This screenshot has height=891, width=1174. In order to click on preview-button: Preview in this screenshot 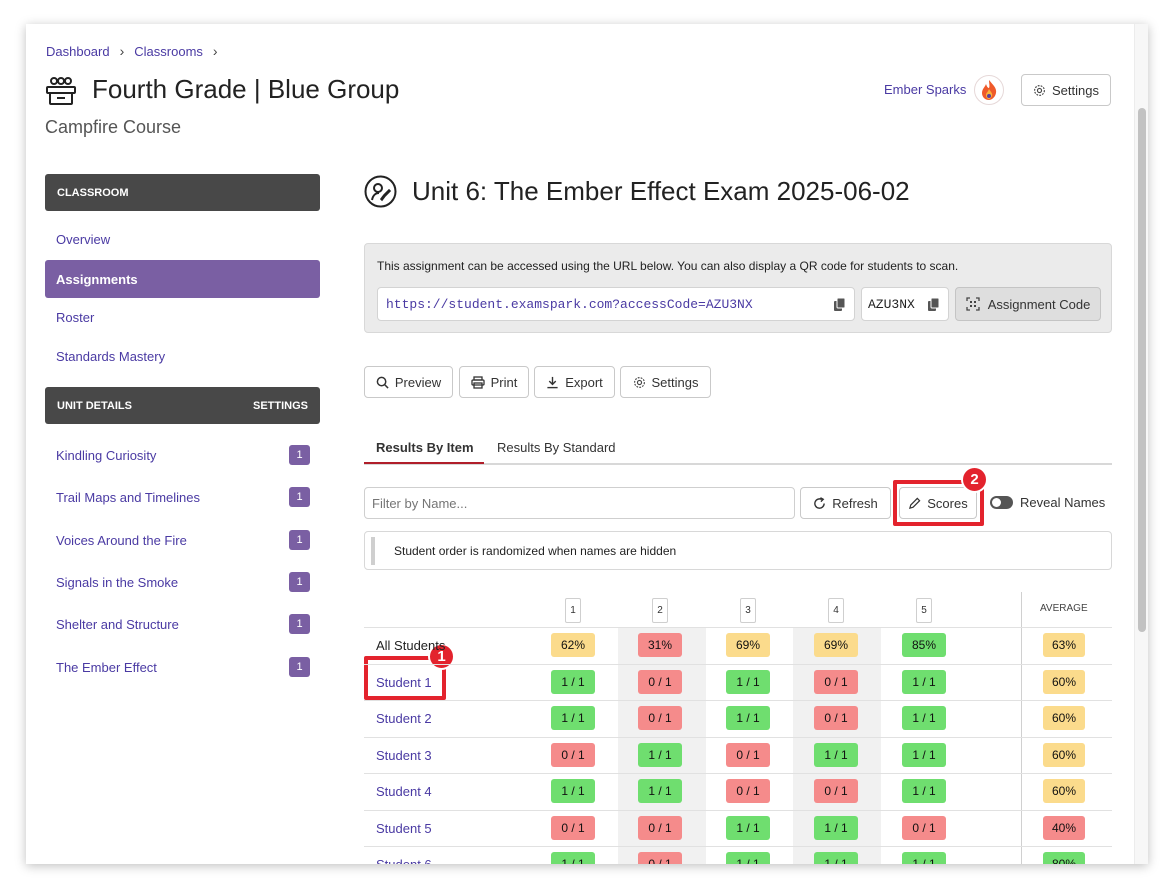, I will do `click(408, 382)`.